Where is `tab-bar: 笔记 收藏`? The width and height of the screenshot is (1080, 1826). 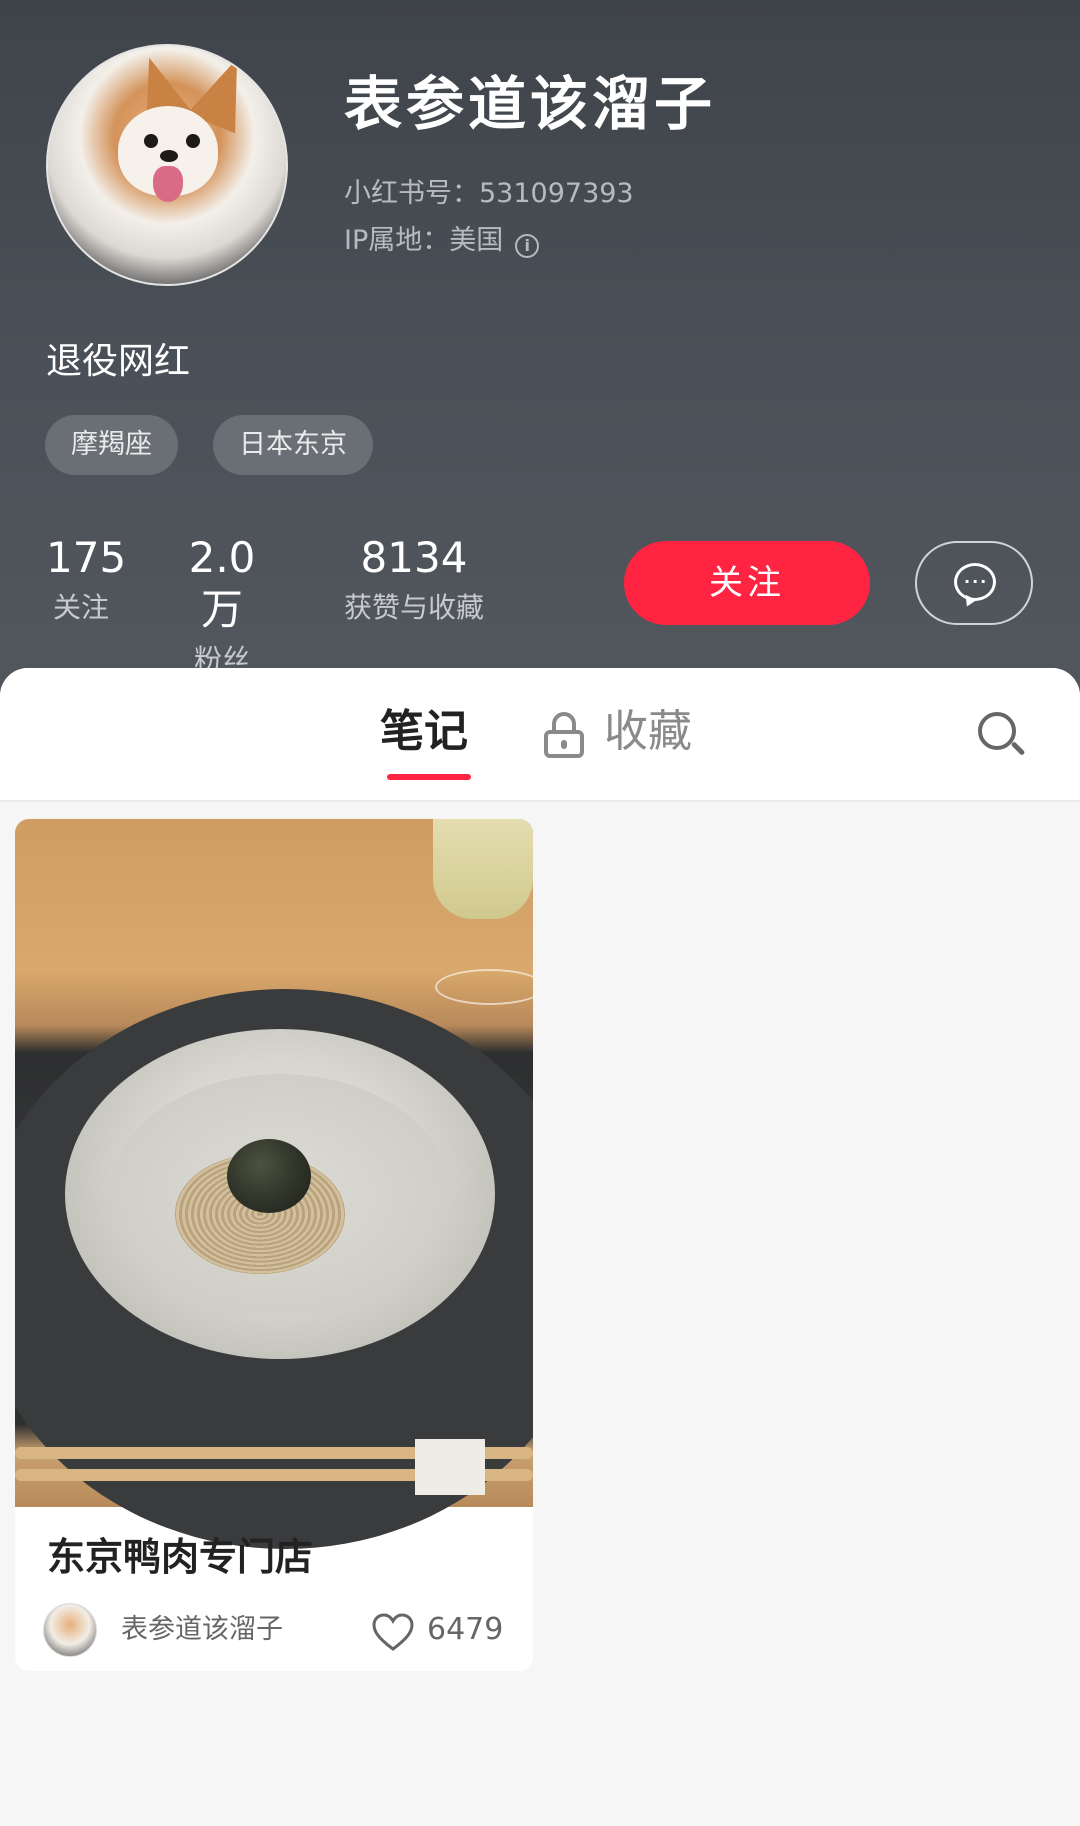 tab-bar: 笔记 收藏 is located at coordinates (540, 735).